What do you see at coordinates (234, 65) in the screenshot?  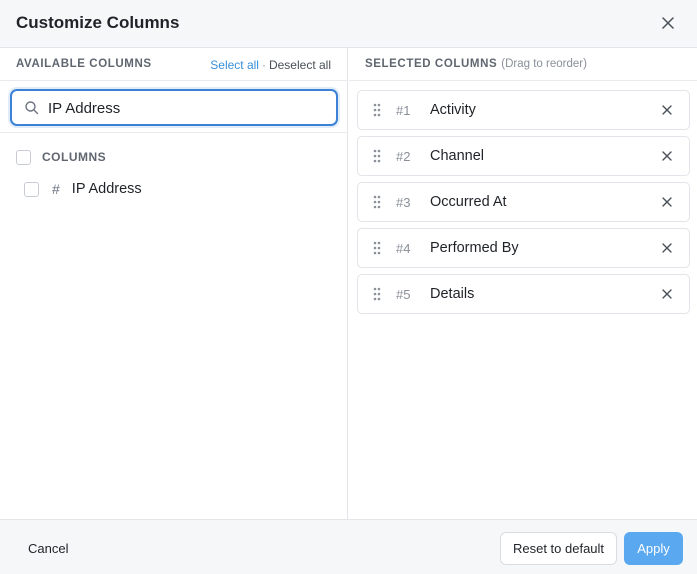 I see `select-all-link: Select all` at bounding box center [234, 65].